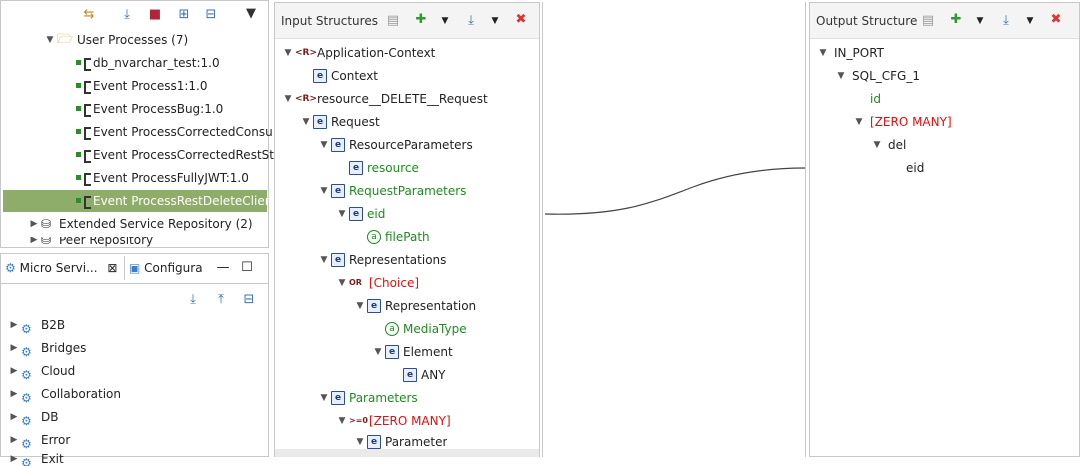  Describe the element at coordinates (127, 242) in the screenshot. I see `peer-repo-item: ▶ ⛁ Peer Repository` at that location.